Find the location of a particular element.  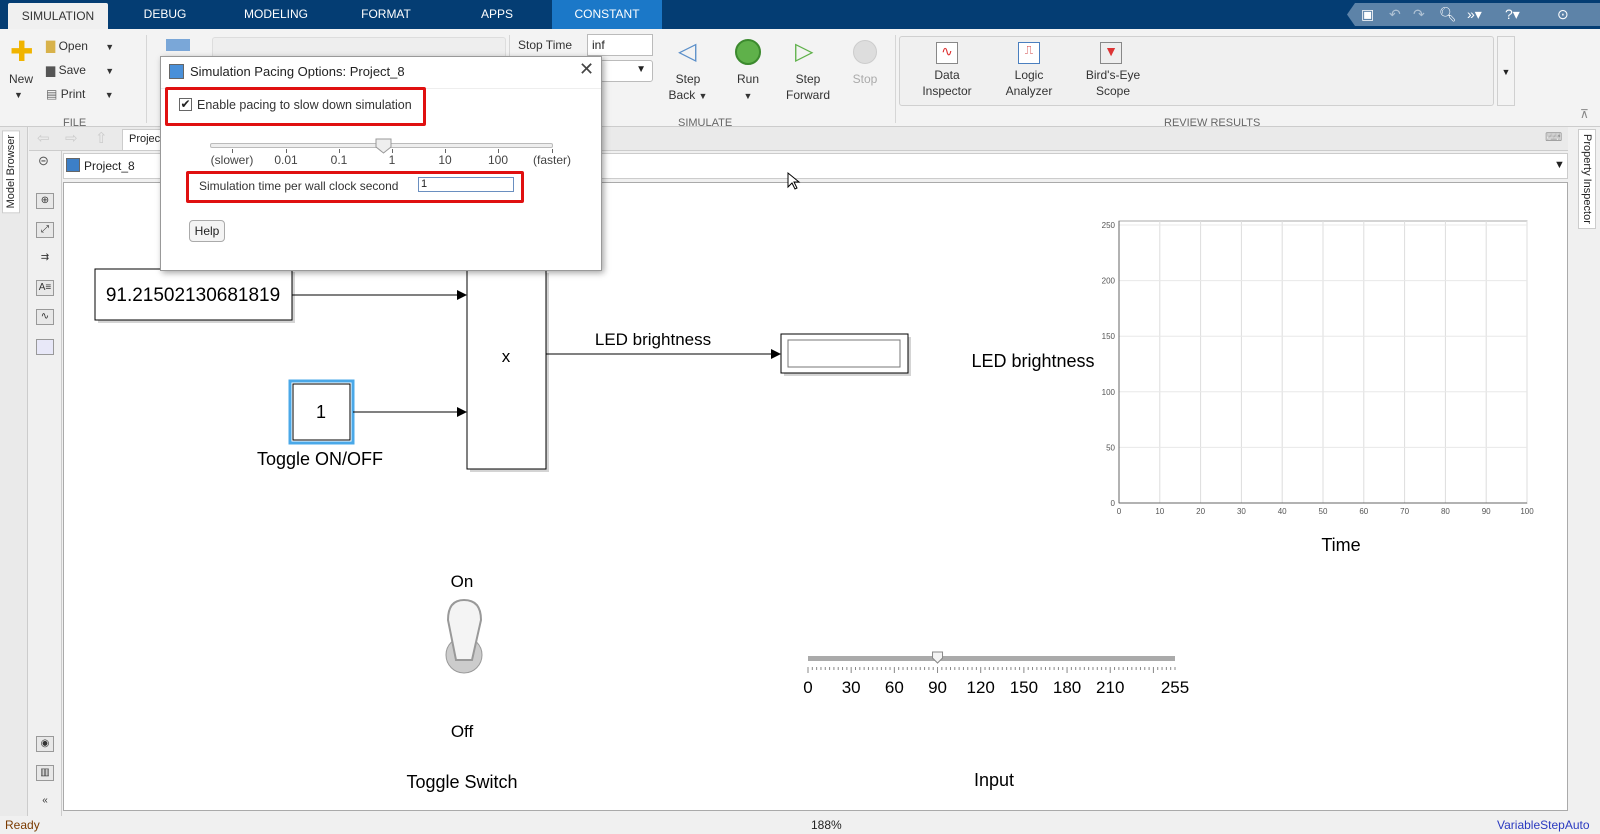

help-button: Help is located at coordinates (207, 231).